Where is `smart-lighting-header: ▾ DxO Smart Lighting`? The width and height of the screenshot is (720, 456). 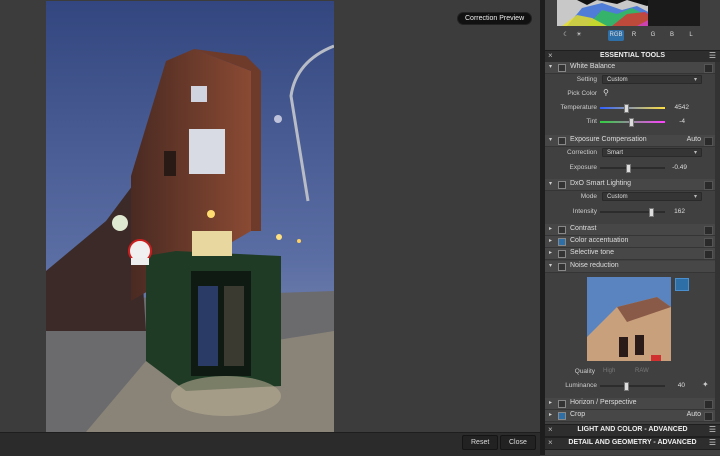 smart-lighting-header: ▾ DxO Smart Lighting is located at coordinates (630, 185).